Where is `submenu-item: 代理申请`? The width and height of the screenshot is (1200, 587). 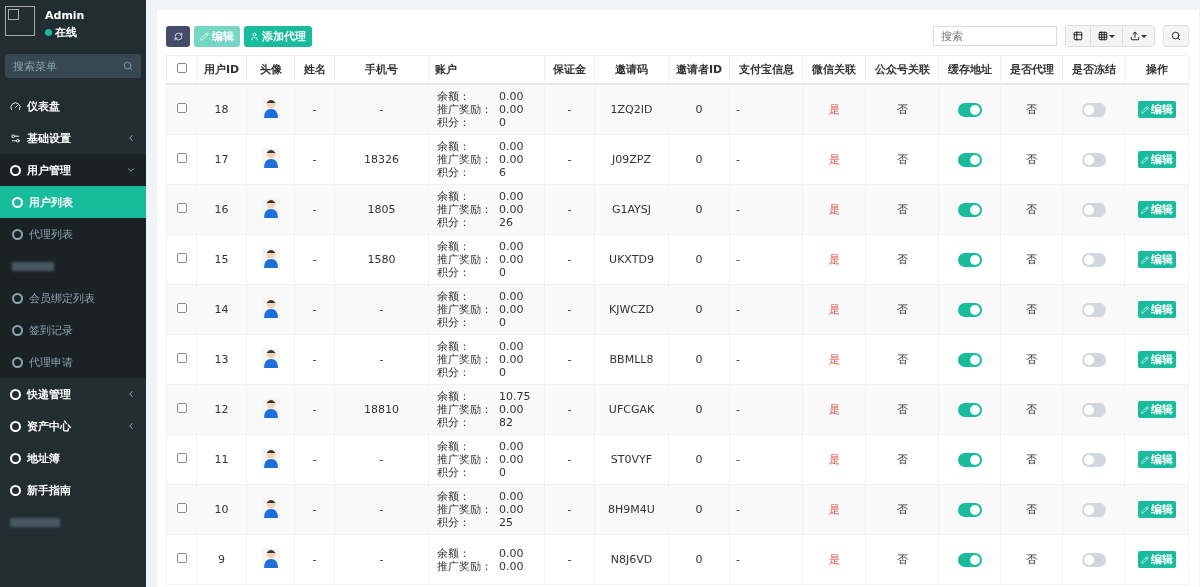
submenu-item: 代理申请 is located at coordinates (73, 362).